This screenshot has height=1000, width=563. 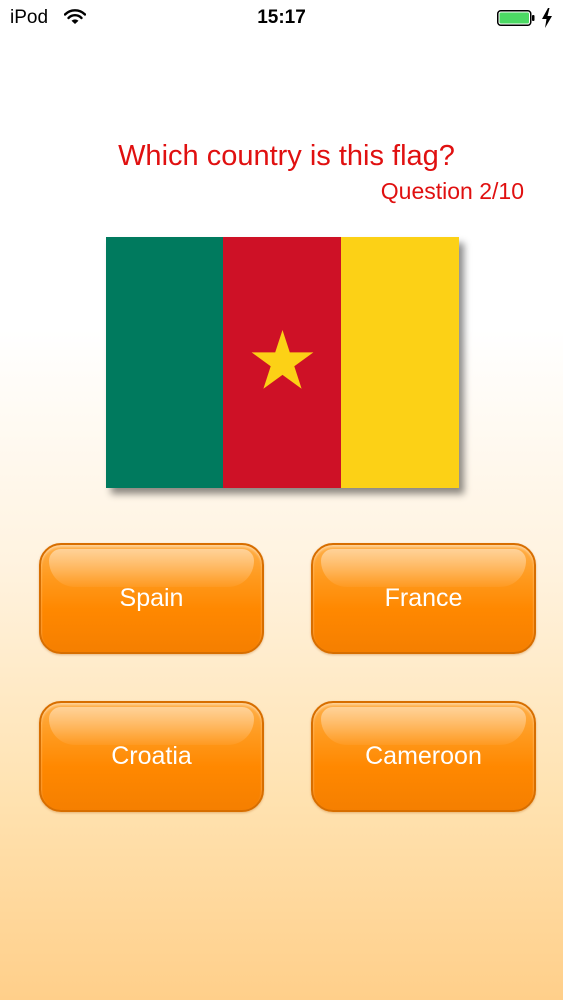 What do you see at coordinates (547, 18) in the screenshot?
I see `charging-bolt-icon` at bounding box center [547, 18].